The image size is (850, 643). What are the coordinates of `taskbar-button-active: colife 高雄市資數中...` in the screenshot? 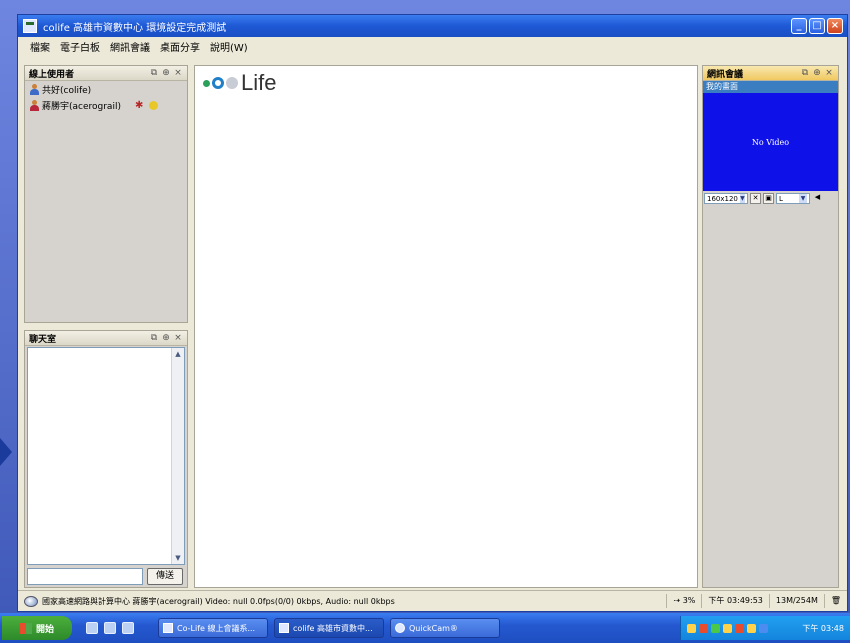 It's located at (329, 628).